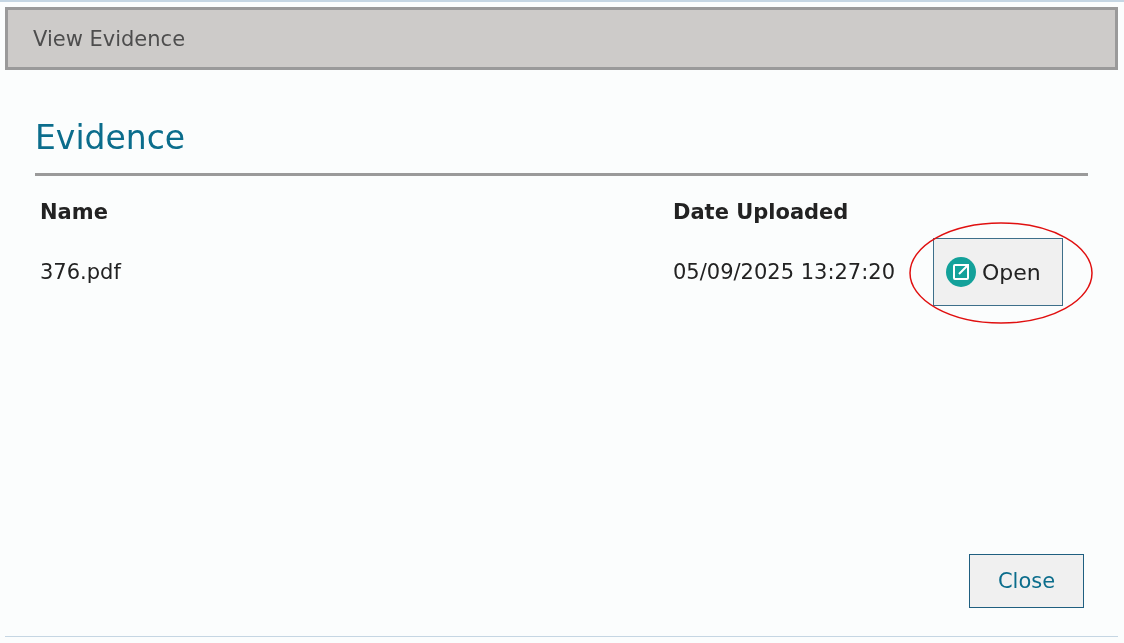 This screenshot has height=643, width=1124. Describe the element at coordinates (74, 212) in the screenshot. I see `column-header: Name` at that location.